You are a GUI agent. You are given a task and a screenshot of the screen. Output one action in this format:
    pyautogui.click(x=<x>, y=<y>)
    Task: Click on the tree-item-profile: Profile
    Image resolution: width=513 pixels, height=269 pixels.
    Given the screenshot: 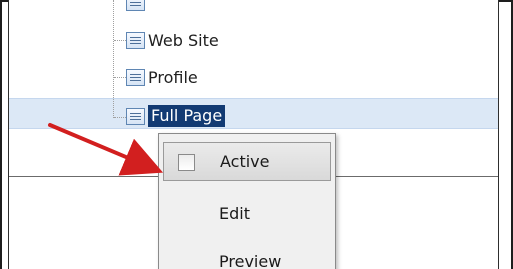 What is the action you would take?
    pyautogui.click(x=162, y=77)
    